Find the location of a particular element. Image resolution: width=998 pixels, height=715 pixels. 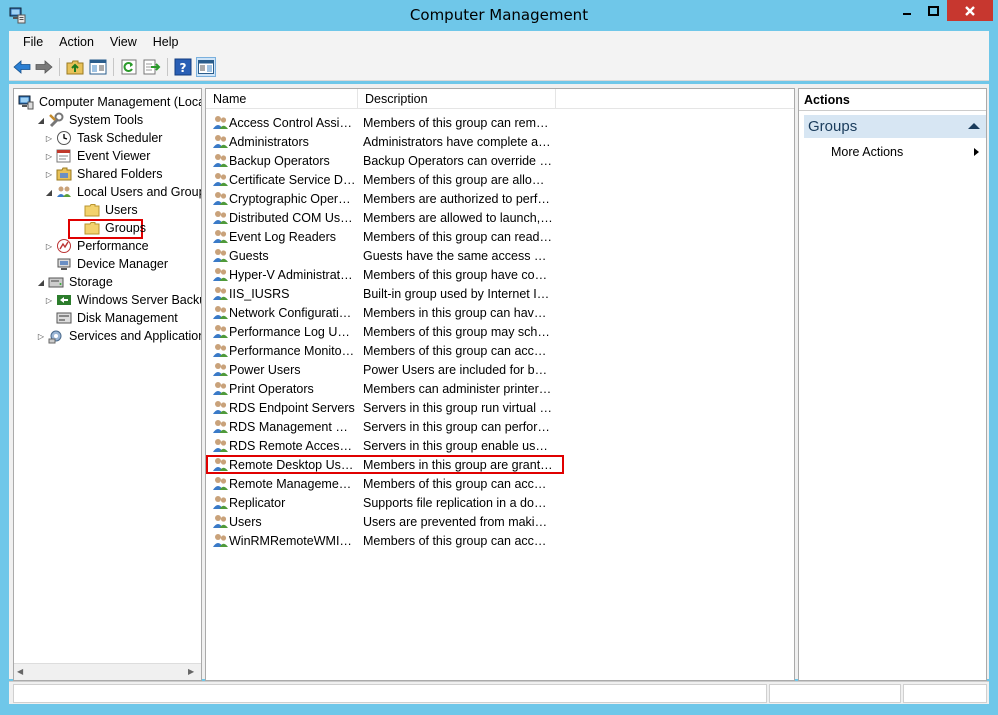

close-icon is located at coordinates (970, 10).